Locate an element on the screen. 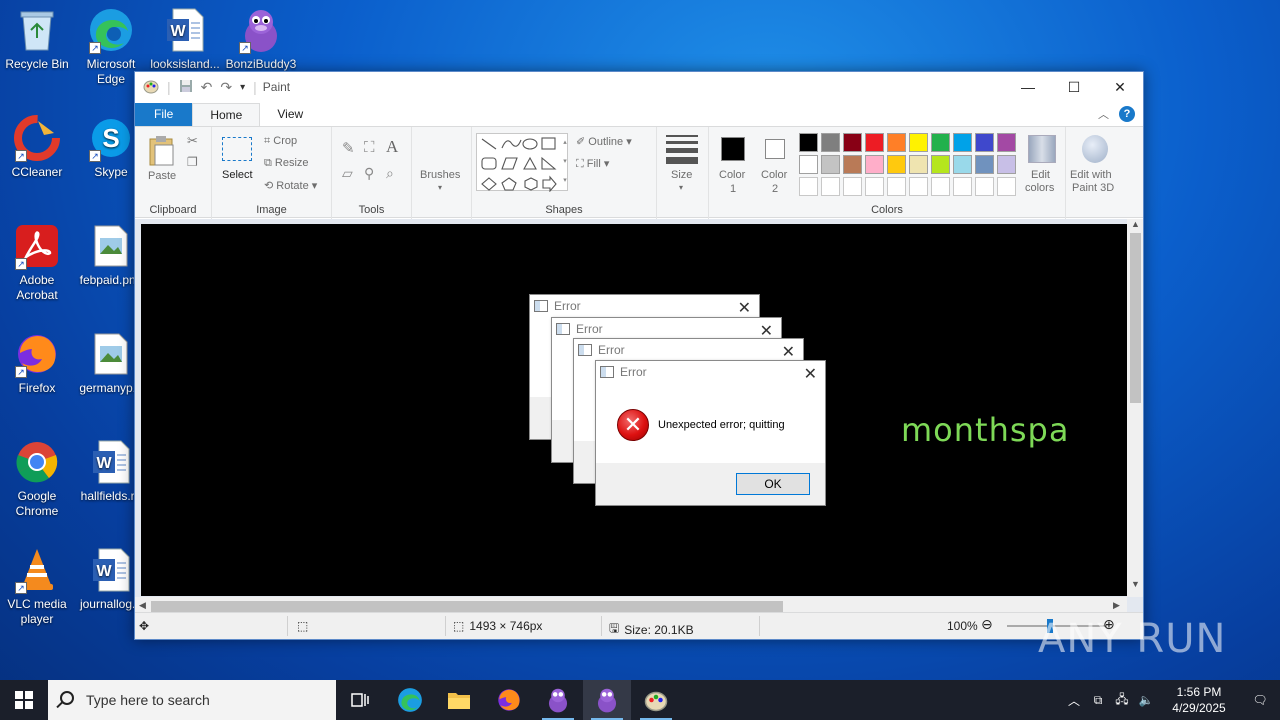 The width and height of the screenshot is (1280, 720). undo-icon: ↶ is located at coordinates (207, 87).